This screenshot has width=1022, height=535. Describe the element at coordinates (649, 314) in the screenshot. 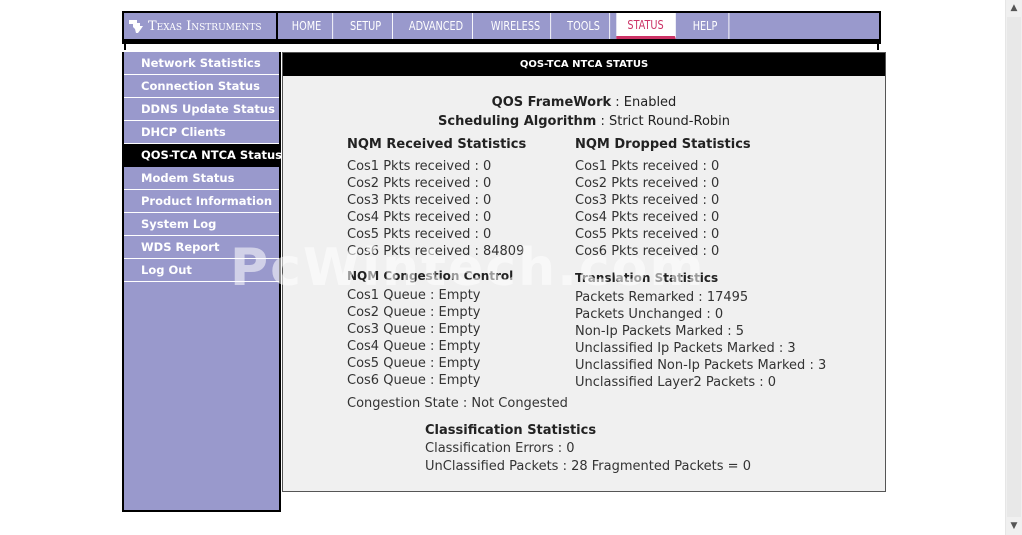

I see `translation-row: Packets Unchanged : 0` at that location.